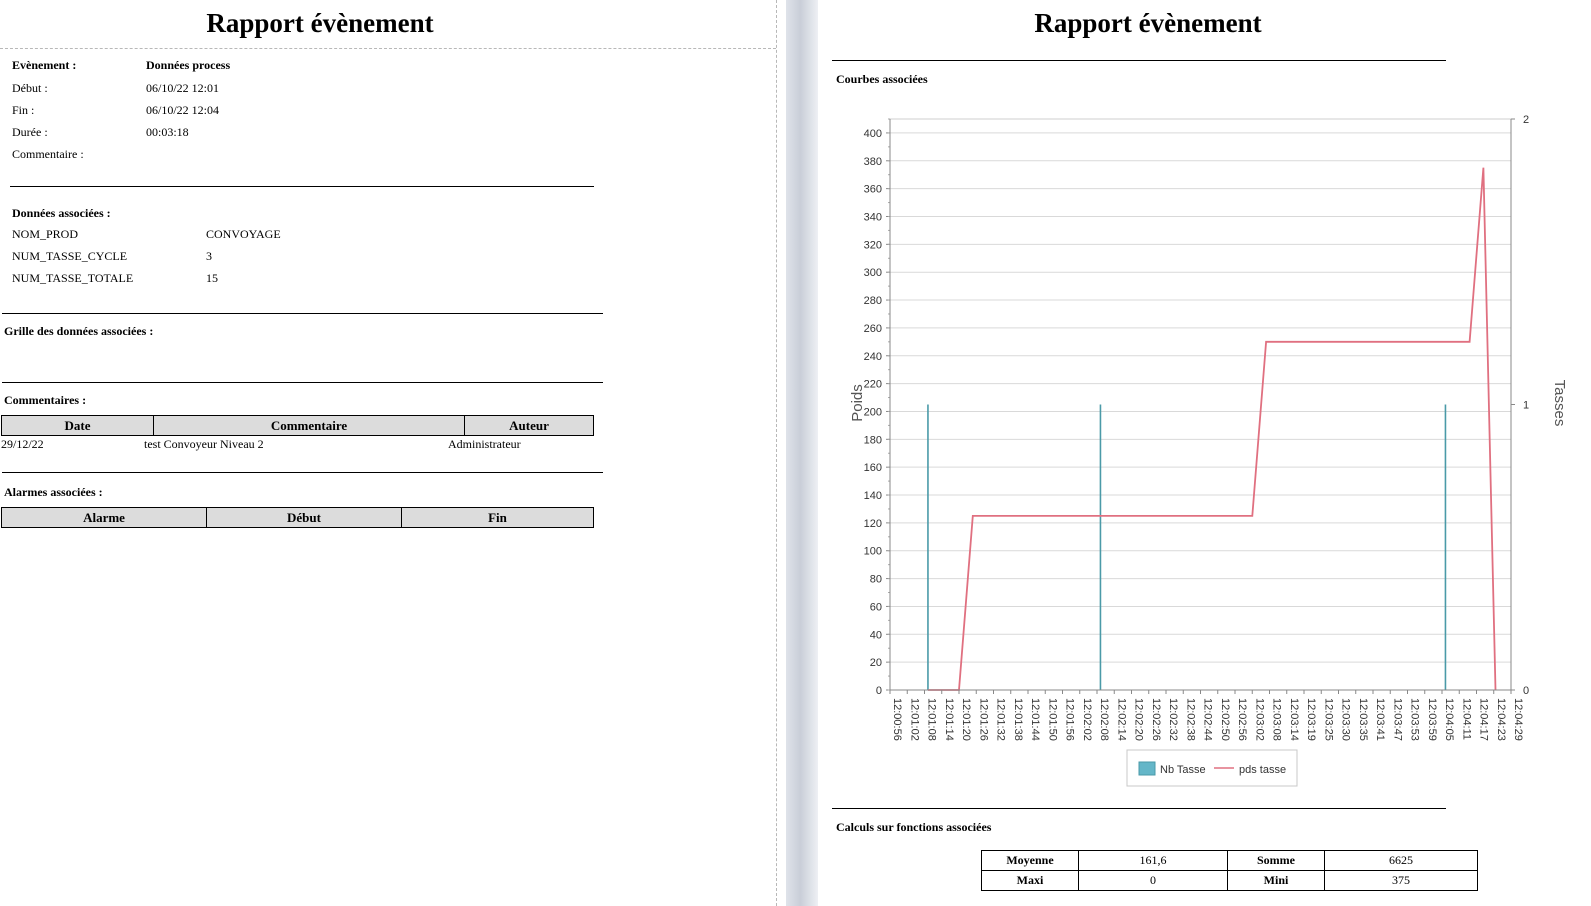 The height and width of the screenshot is (906, 1591). I want to click on y-tick-label: 280, so click(873, 301).